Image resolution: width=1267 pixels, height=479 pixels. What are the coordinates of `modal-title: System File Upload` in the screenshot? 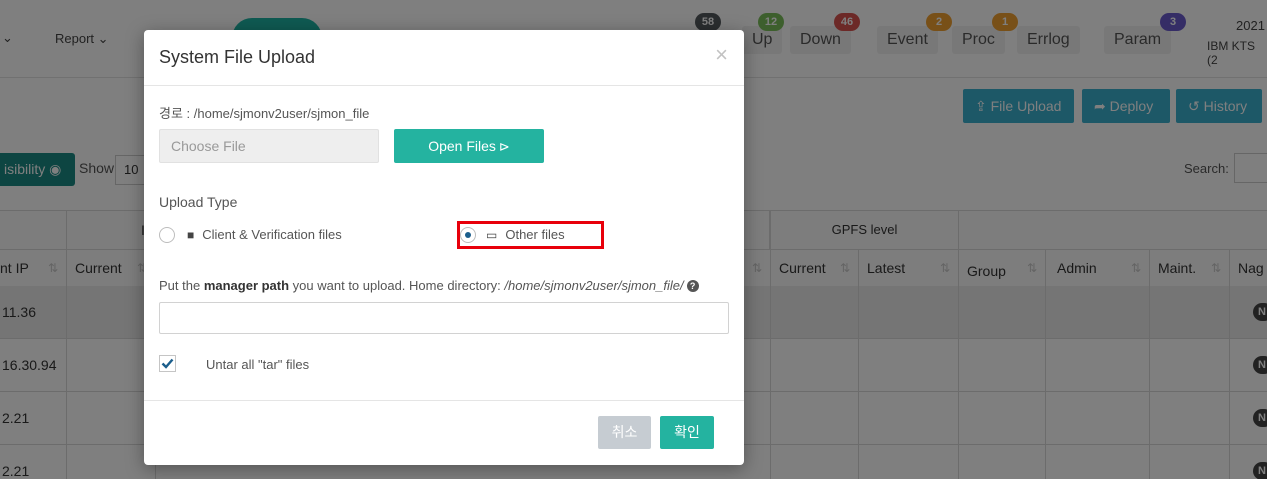 It's located at (237, 57).